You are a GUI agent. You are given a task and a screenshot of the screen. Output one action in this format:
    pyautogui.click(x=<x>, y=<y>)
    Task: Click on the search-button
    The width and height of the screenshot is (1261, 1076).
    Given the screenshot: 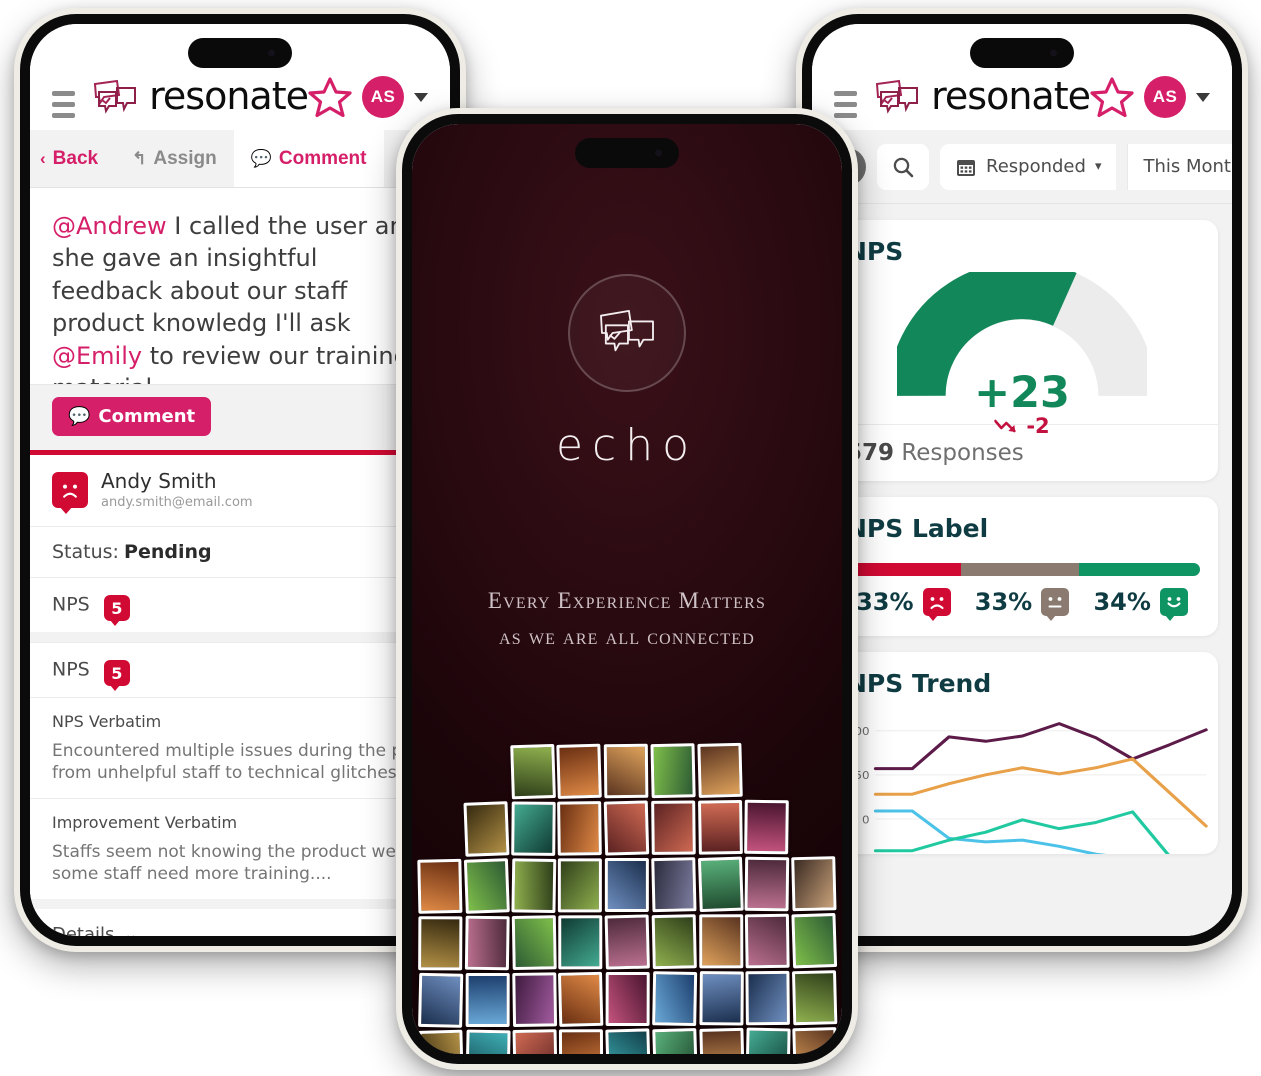 What is the action you would take?
    pyautogui.click(x=903, y=166)
    